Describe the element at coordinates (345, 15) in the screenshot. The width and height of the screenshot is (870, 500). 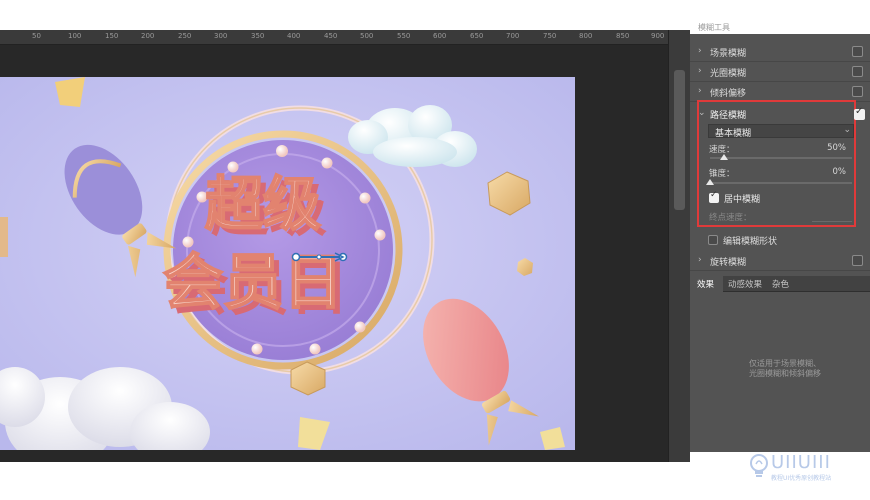
I see `top-strip` at that location.